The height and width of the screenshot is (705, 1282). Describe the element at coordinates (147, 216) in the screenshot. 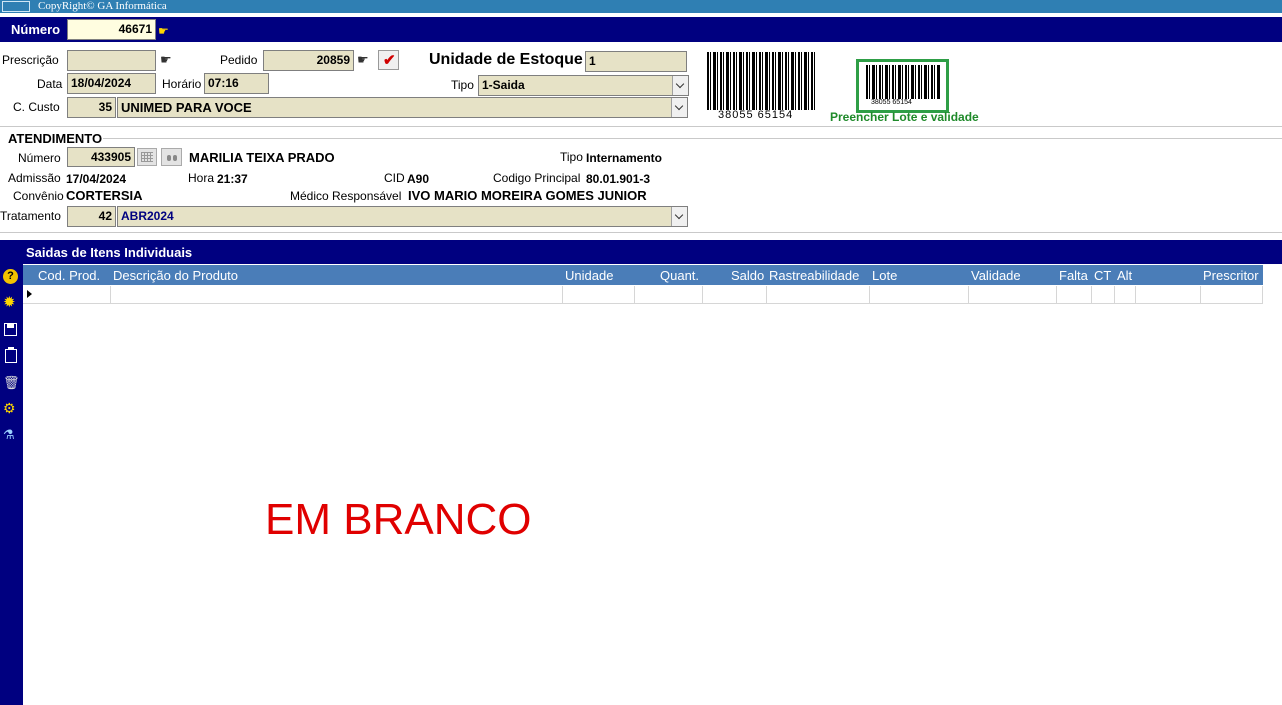

I see `tratamento-value: ABR2024` at that location.